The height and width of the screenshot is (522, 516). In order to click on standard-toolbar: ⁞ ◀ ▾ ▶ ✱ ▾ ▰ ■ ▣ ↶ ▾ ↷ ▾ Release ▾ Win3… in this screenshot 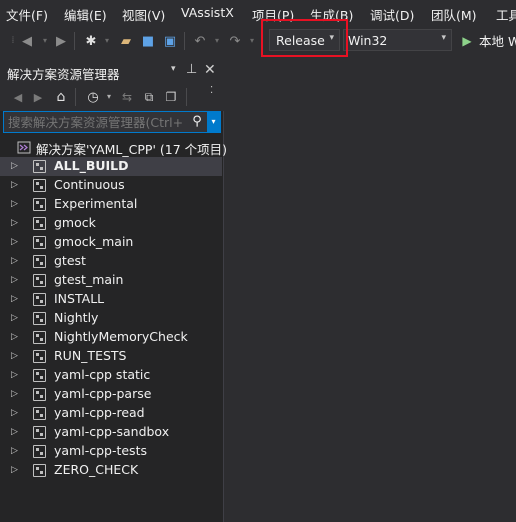, I will do `click(258, 41)`.